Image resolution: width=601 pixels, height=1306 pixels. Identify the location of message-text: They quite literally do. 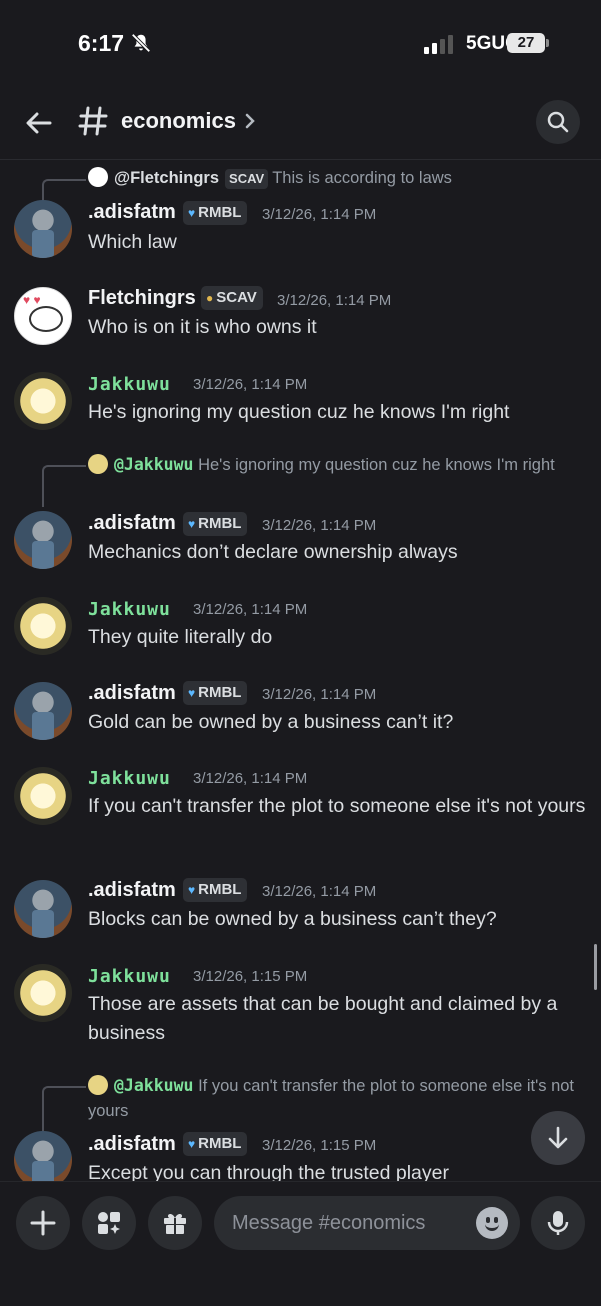
(180, 637).